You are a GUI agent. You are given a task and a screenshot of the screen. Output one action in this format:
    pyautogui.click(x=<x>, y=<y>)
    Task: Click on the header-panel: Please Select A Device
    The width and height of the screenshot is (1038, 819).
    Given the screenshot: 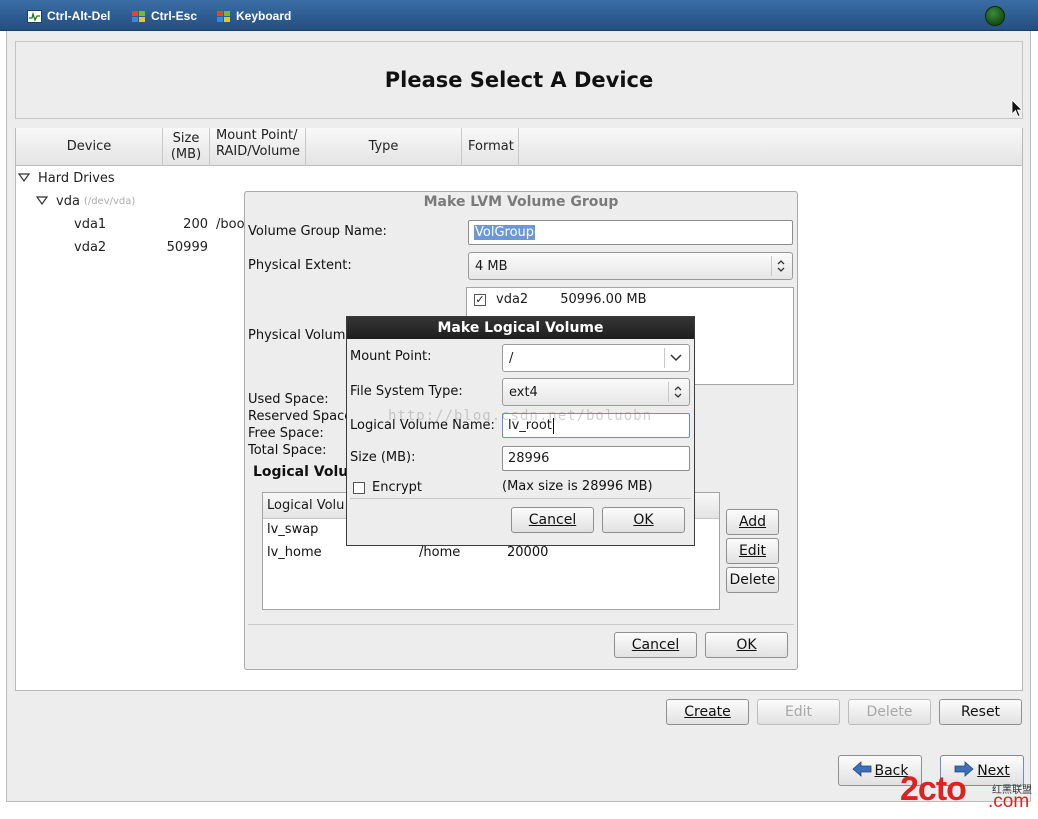 What is the action you would take?
    pyautogui.click(x=519, y=80)
    